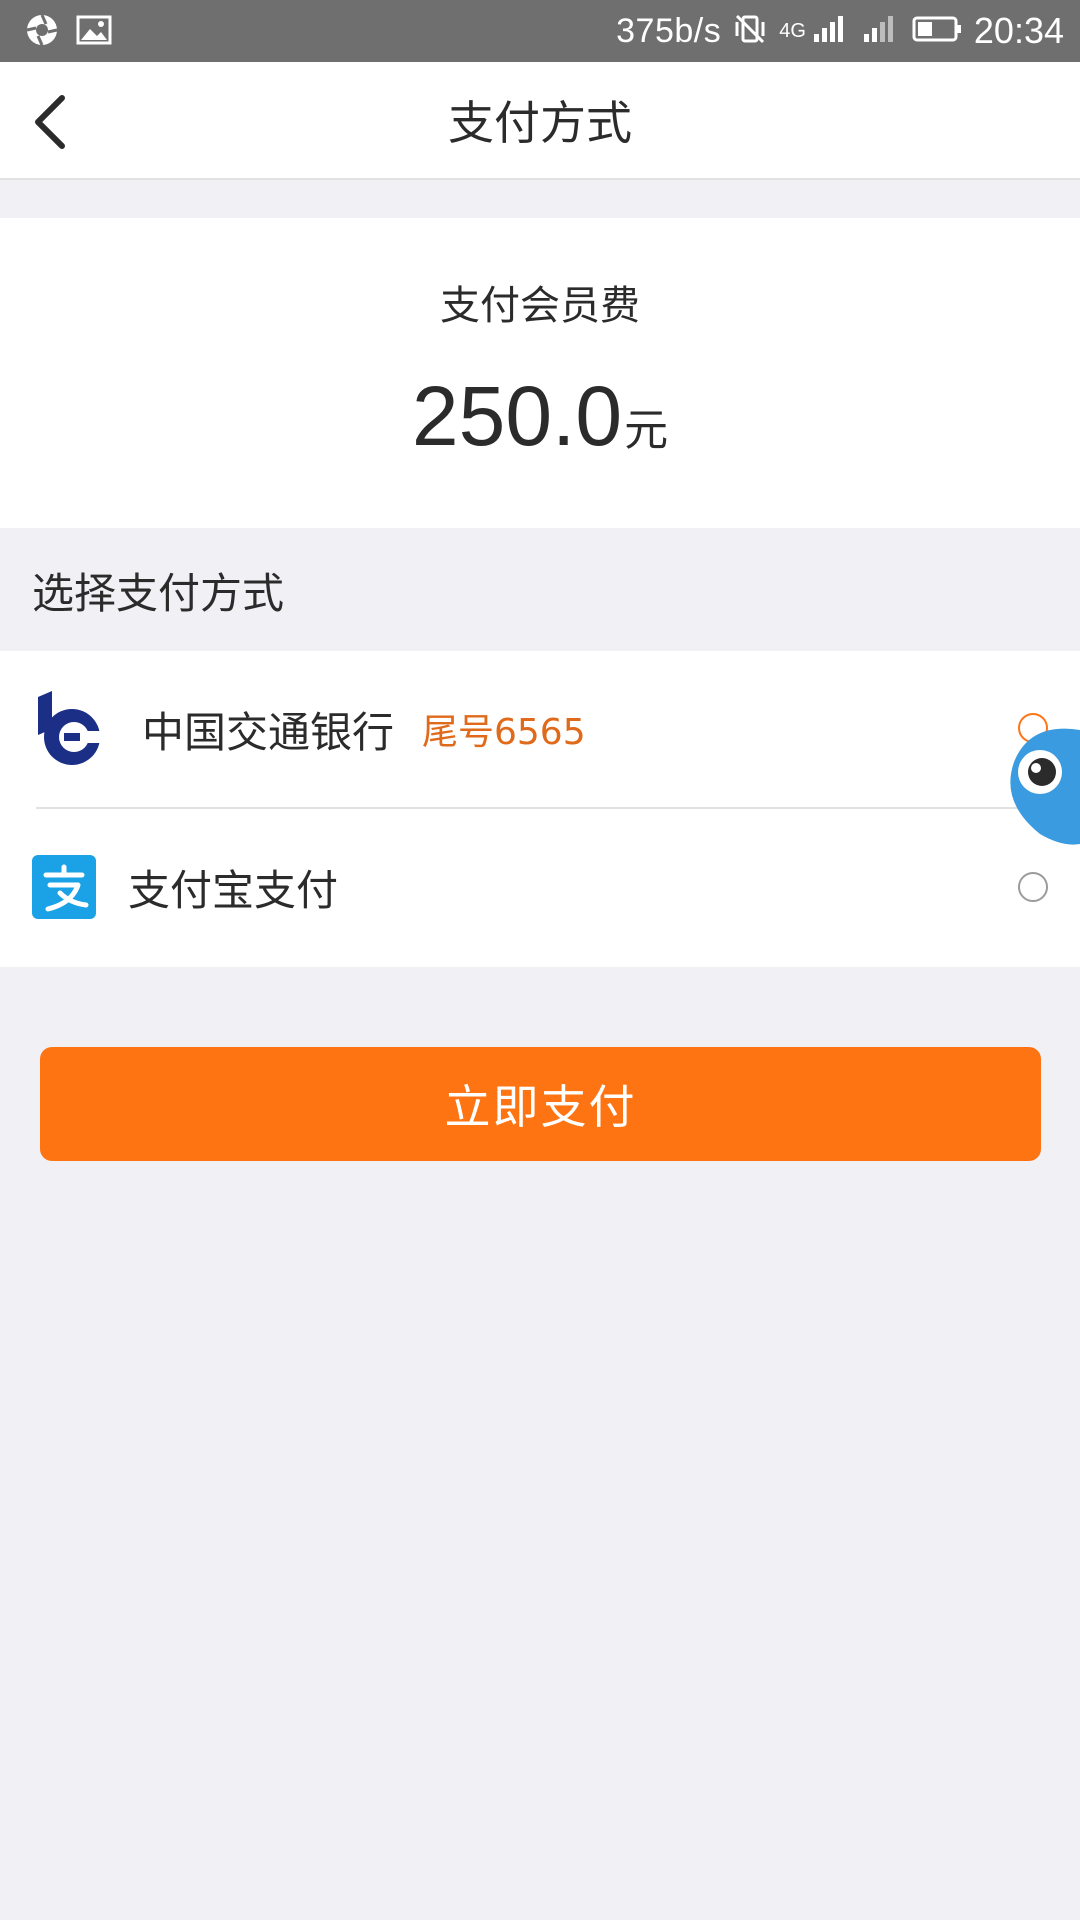 The height and width of the screenshot is (1920, 1080). What do you see at coordinates (831, 31) in the screenshot?
I see `signal-4g-icon` at bounding box center [831, 31].